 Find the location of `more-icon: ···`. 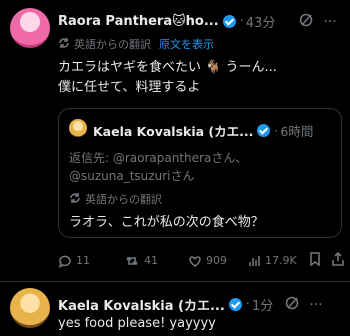

more-icon: ··· is located at coordinates (329, 22).